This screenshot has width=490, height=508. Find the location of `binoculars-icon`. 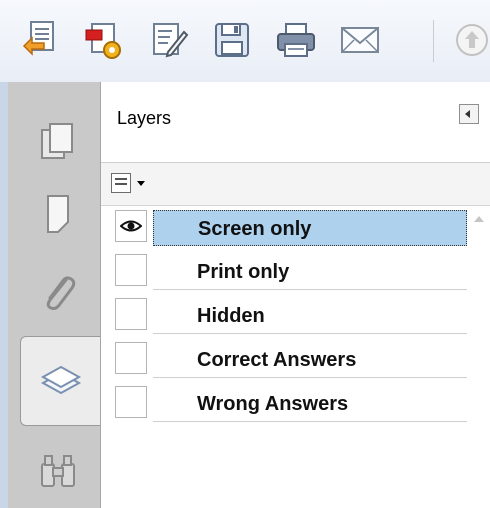

binoculars-icon is located at coordinates (58, 471).